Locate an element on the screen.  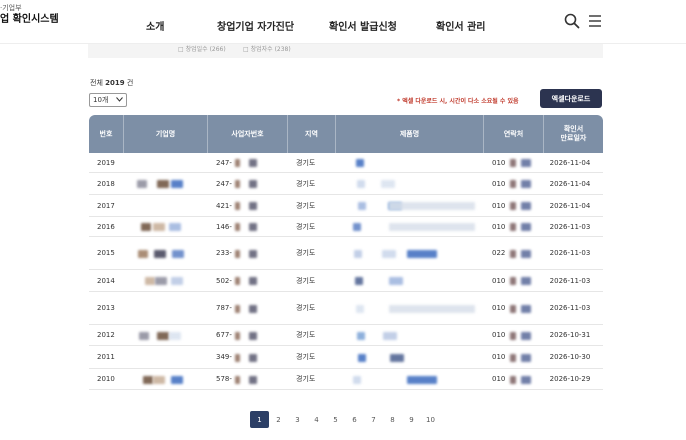
column-header-region: 지역 is located at coordinates (311, 134).